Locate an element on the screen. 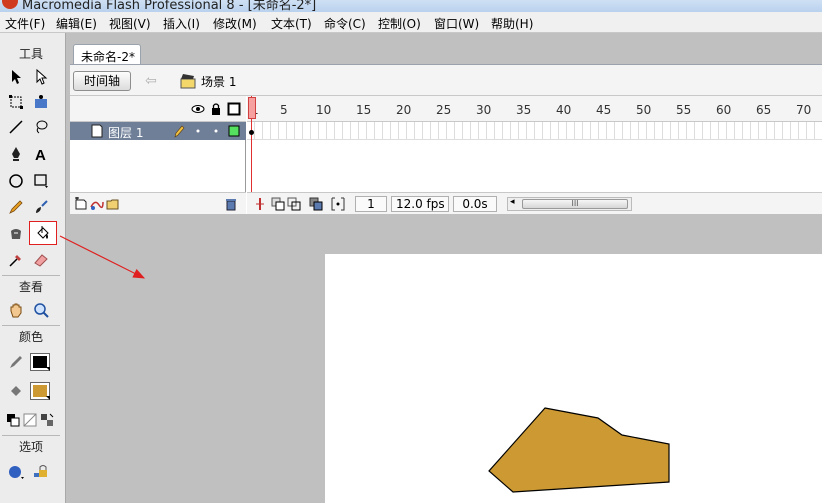 The image size is (822, 503). frame-rate-field: 12.0 fps is located at coordinates (420, 204).